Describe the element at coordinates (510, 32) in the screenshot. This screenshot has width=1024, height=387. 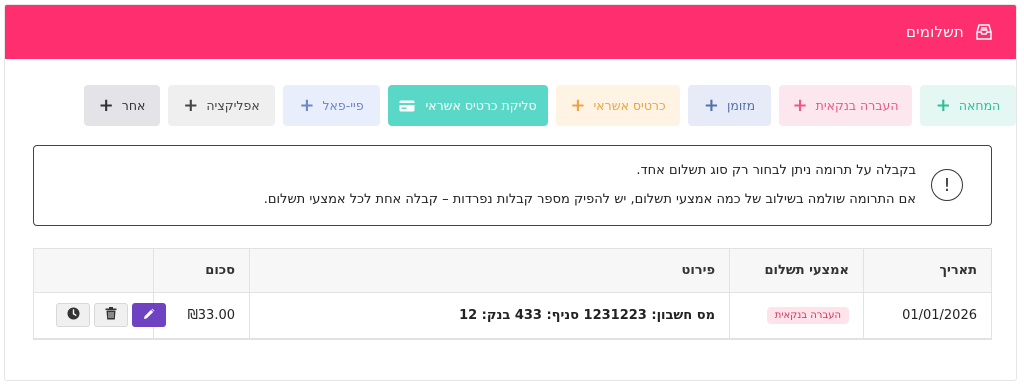
I see `payments-header: תשלומים` at that location.